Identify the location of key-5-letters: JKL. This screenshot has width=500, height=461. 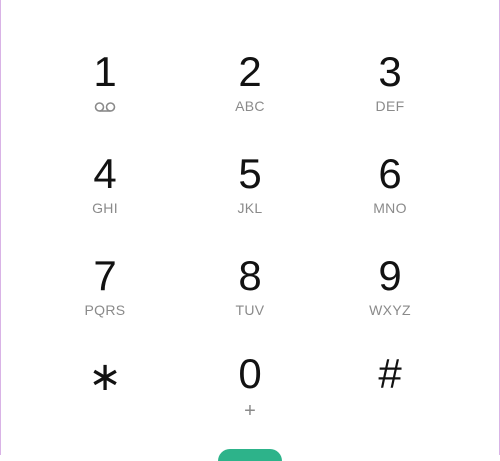
(250, 208).